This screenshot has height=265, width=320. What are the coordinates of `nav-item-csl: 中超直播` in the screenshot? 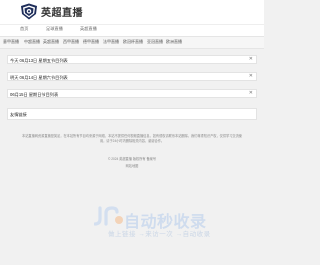 It's located at (32, 42).